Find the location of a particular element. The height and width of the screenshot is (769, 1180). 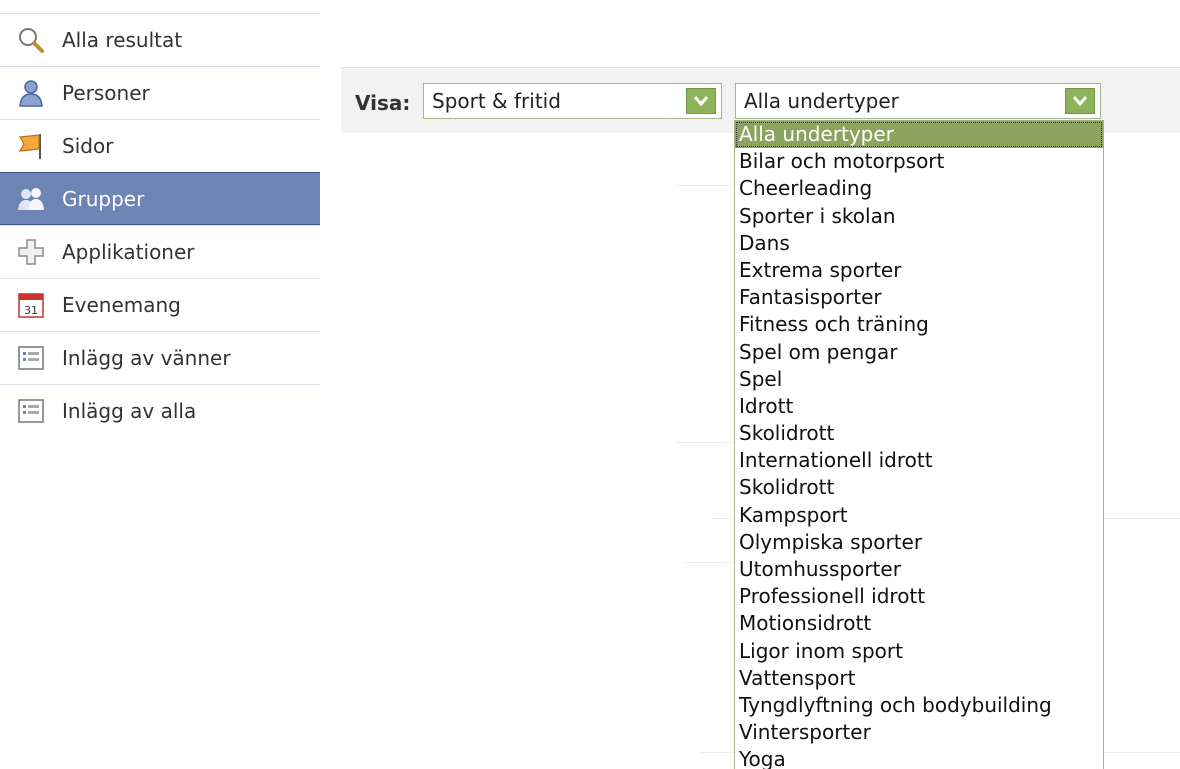

sidebar-item-label: Sidor is located at coordinates (88, 146).